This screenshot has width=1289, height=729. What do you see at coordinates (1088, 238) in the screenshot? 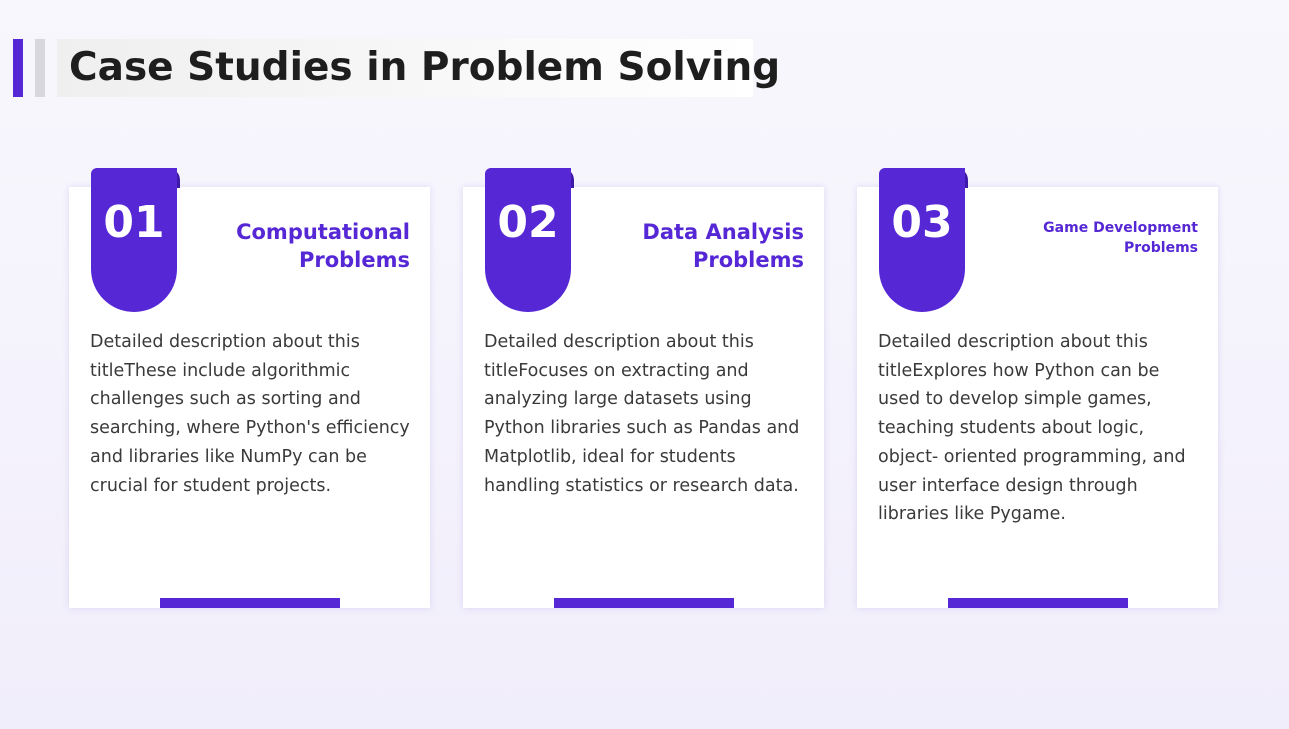
I see `card-heading: Game Development Problems` at bounding box center [1088, 238].